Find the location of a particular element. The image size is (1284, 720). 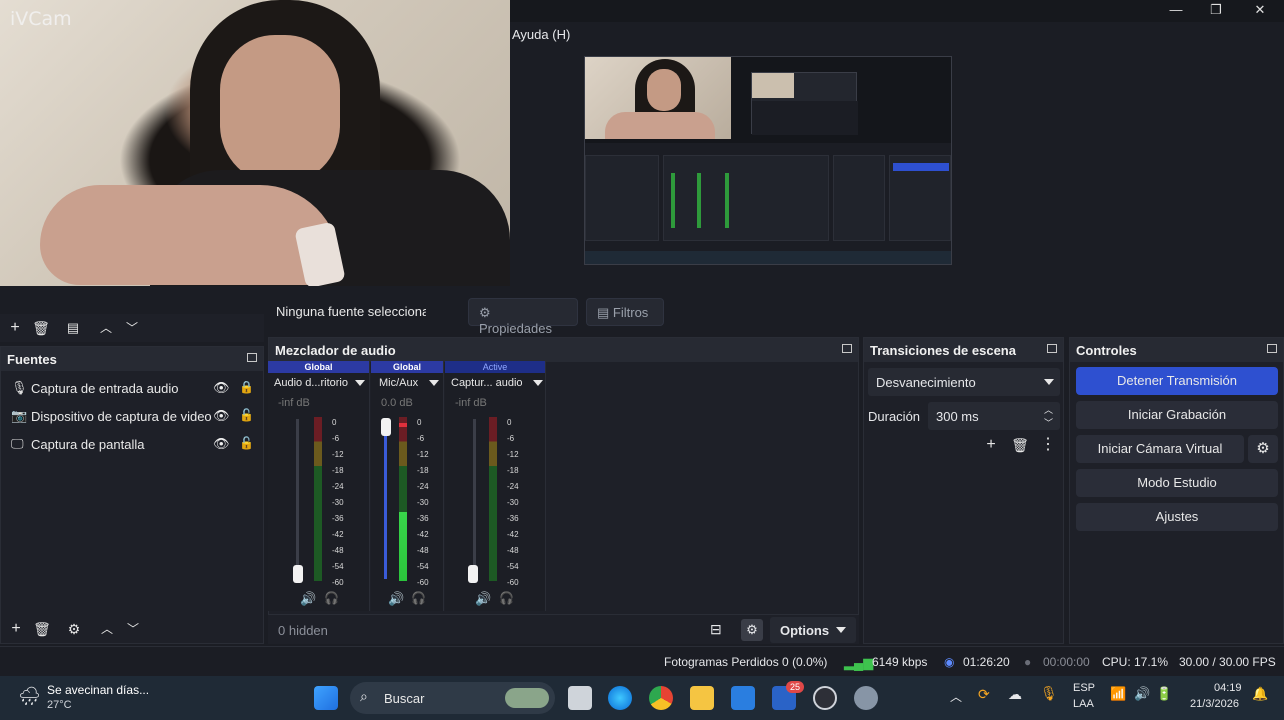

filters-button: ▤ Filtros is located at coordinates (625, 312).